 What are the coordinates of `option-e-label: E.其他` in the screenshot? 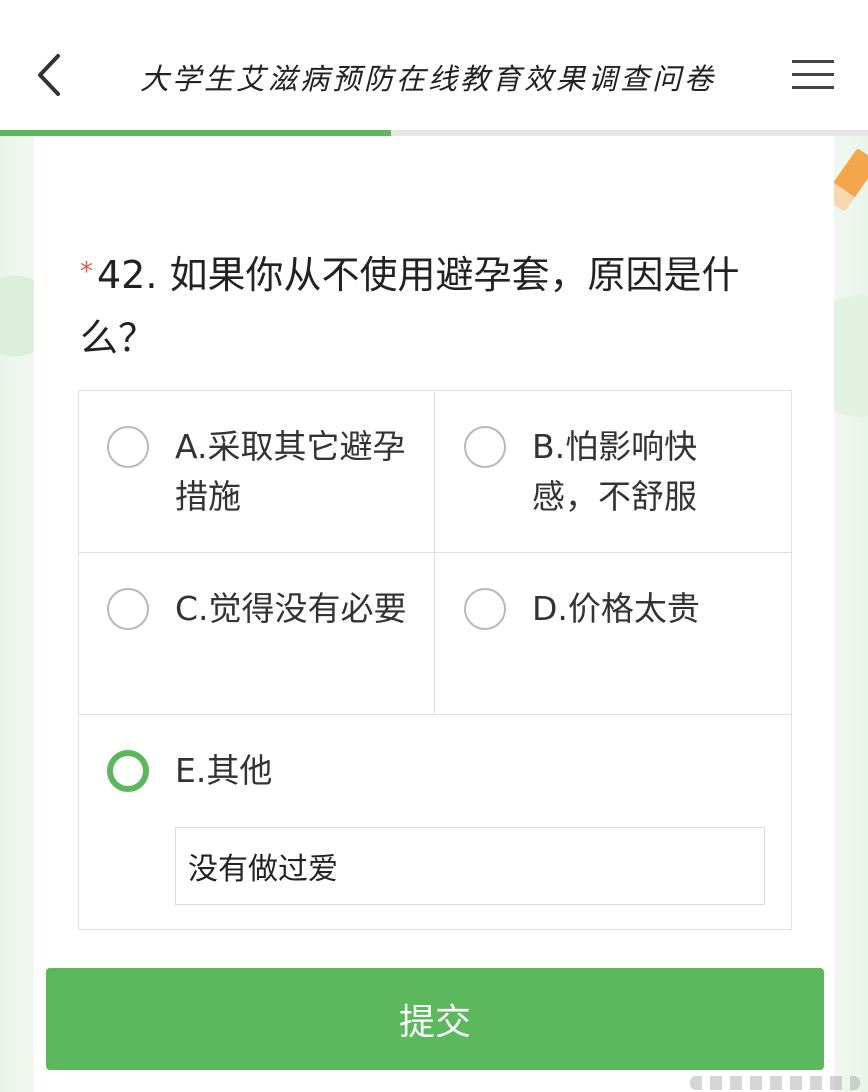 It's located at (224, 770).